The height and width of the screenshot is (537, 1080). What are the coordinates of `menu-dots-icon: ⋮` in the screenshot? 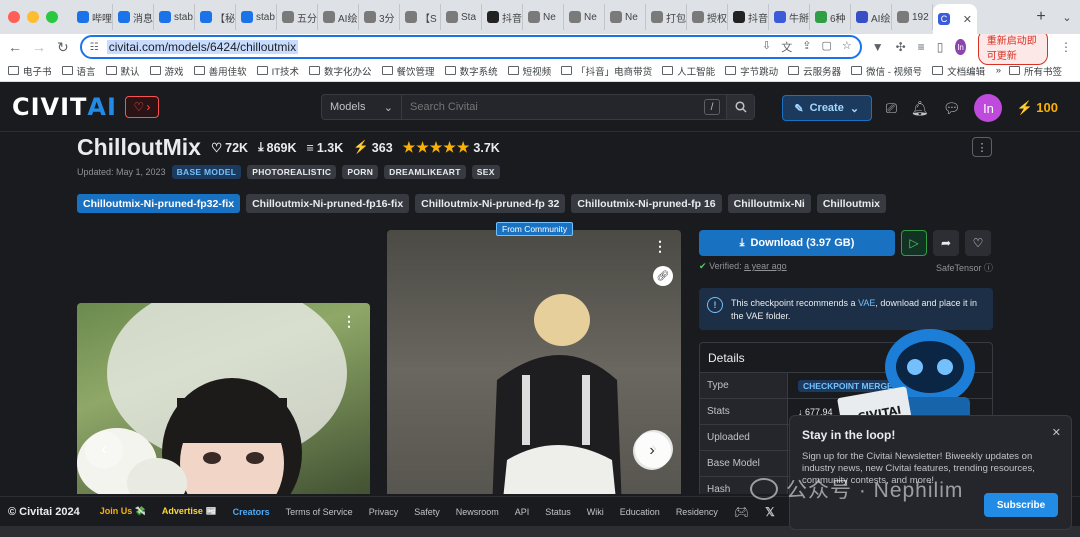 It's located at (1066, 47).